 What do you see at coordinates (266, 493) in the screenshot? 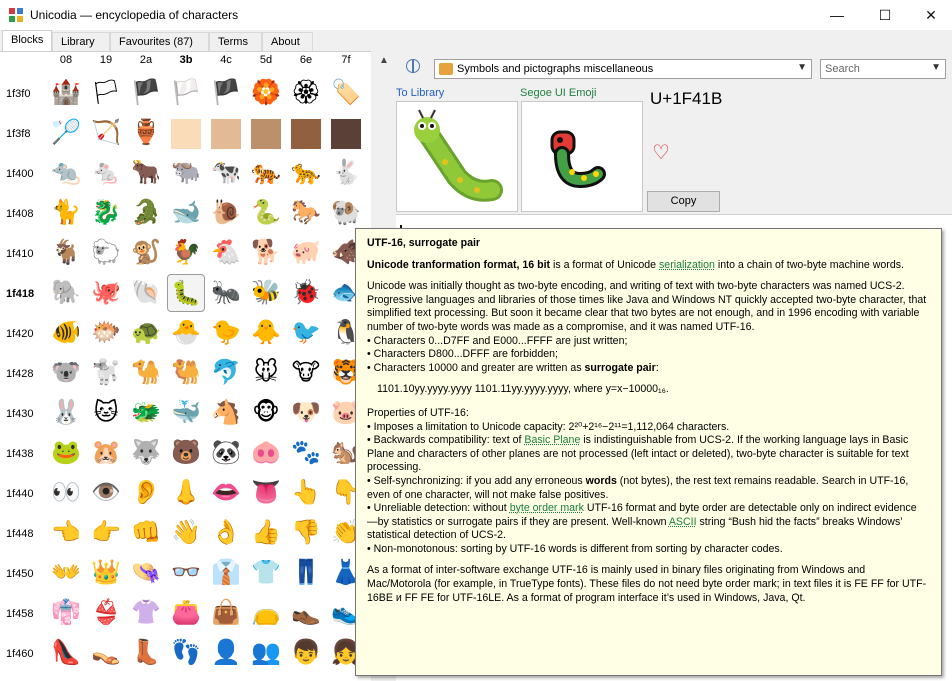
I see `char-cell: 👅` at bounding box center [266, 493].